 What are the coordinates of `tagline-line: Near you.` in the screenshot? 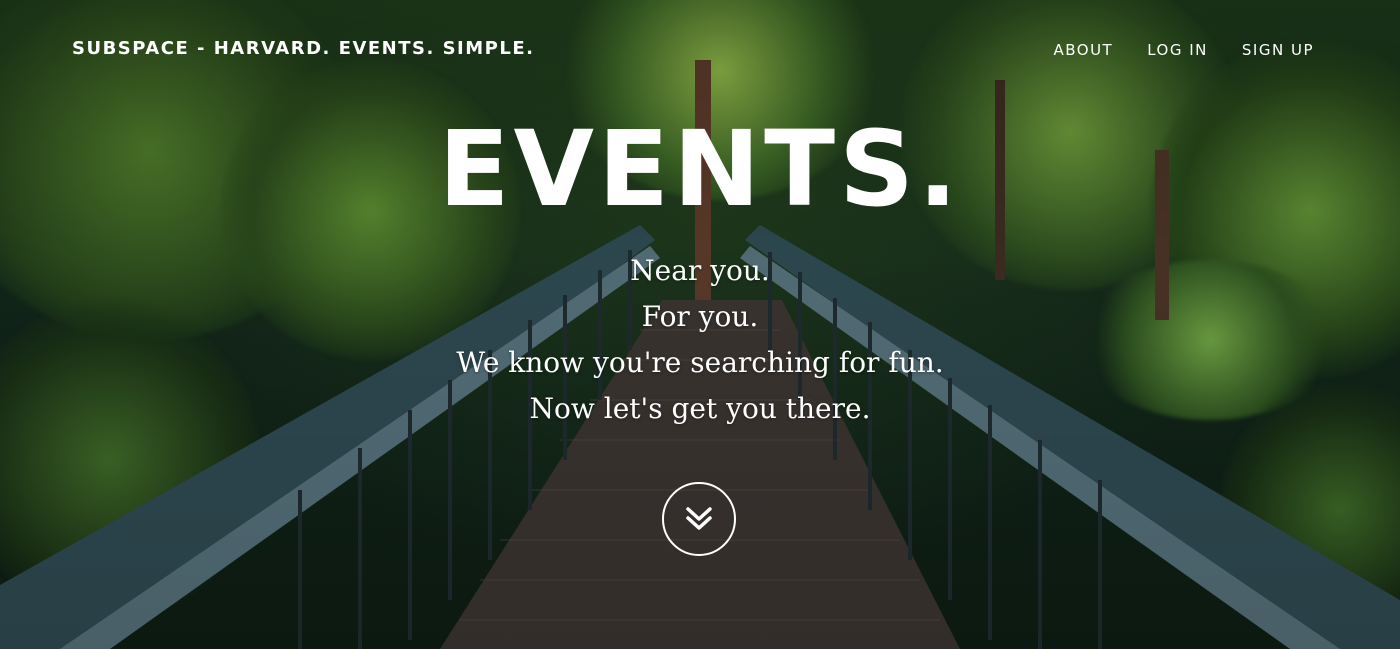 It's located at (700, 270).